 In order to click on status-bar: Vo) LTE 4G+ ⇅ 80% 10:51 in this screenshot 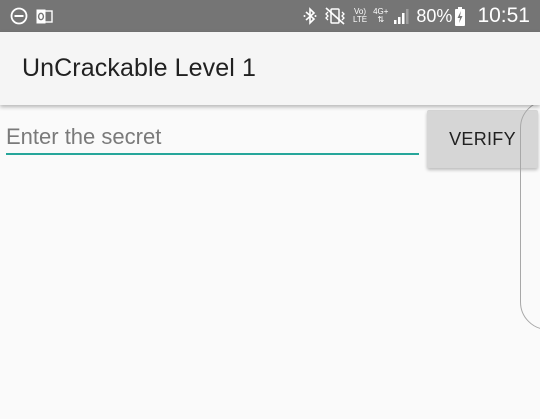, I will do `click(270, 16)`.